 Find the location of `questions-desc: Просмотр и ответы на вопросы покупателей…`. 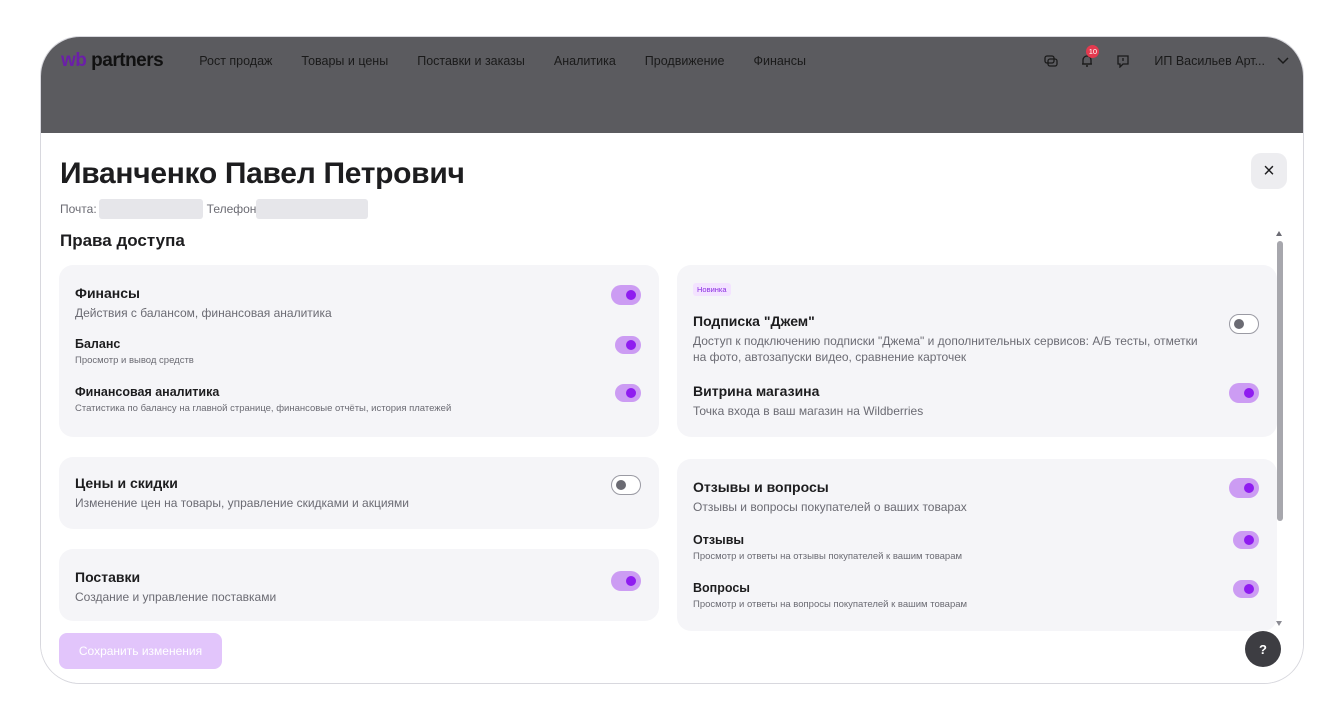

questions-desc: Просмотр и ответы на вопросы покупателей… is located at coordinates (830, 604).